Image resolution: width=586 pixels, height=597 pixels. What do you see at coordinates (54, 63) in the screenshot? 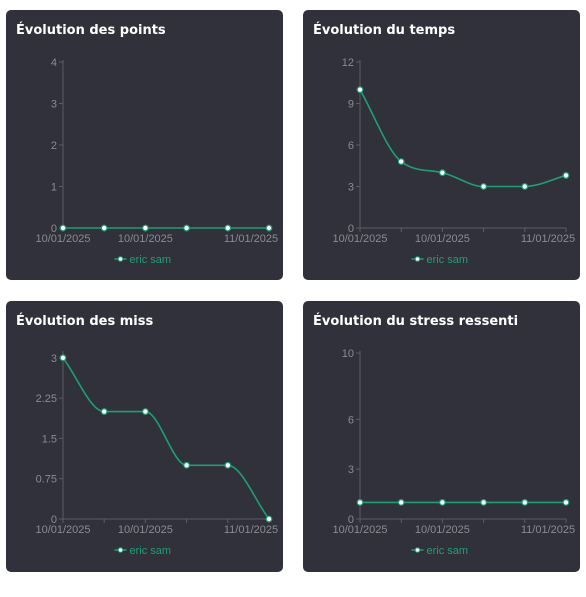
I see `y-tick-label: 4` at bounding box center [54, 63].